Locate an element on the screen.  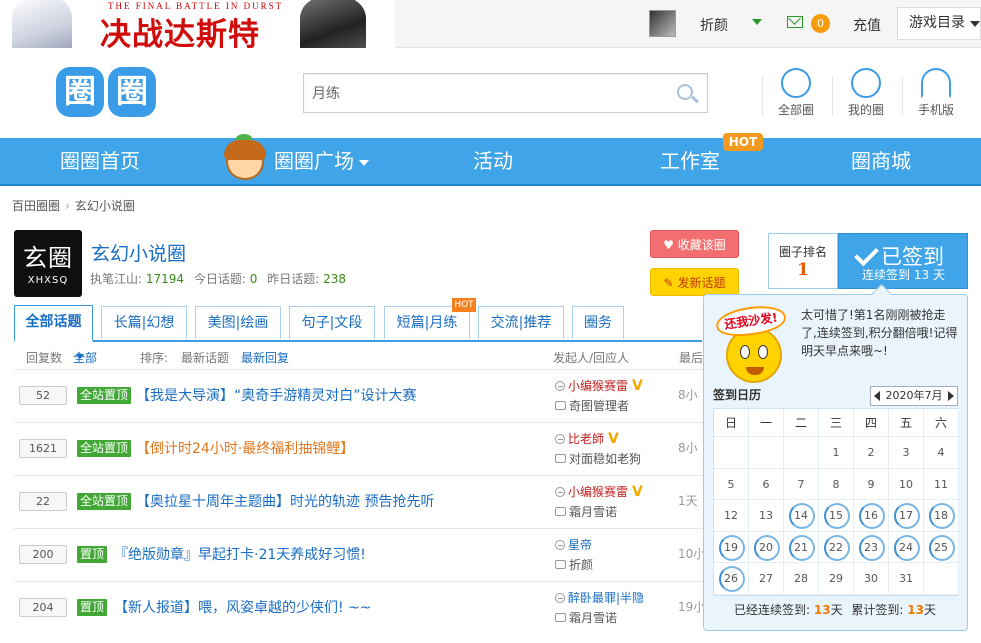
my-circles-button: 我的圈 is located at coordinates (866, 94).